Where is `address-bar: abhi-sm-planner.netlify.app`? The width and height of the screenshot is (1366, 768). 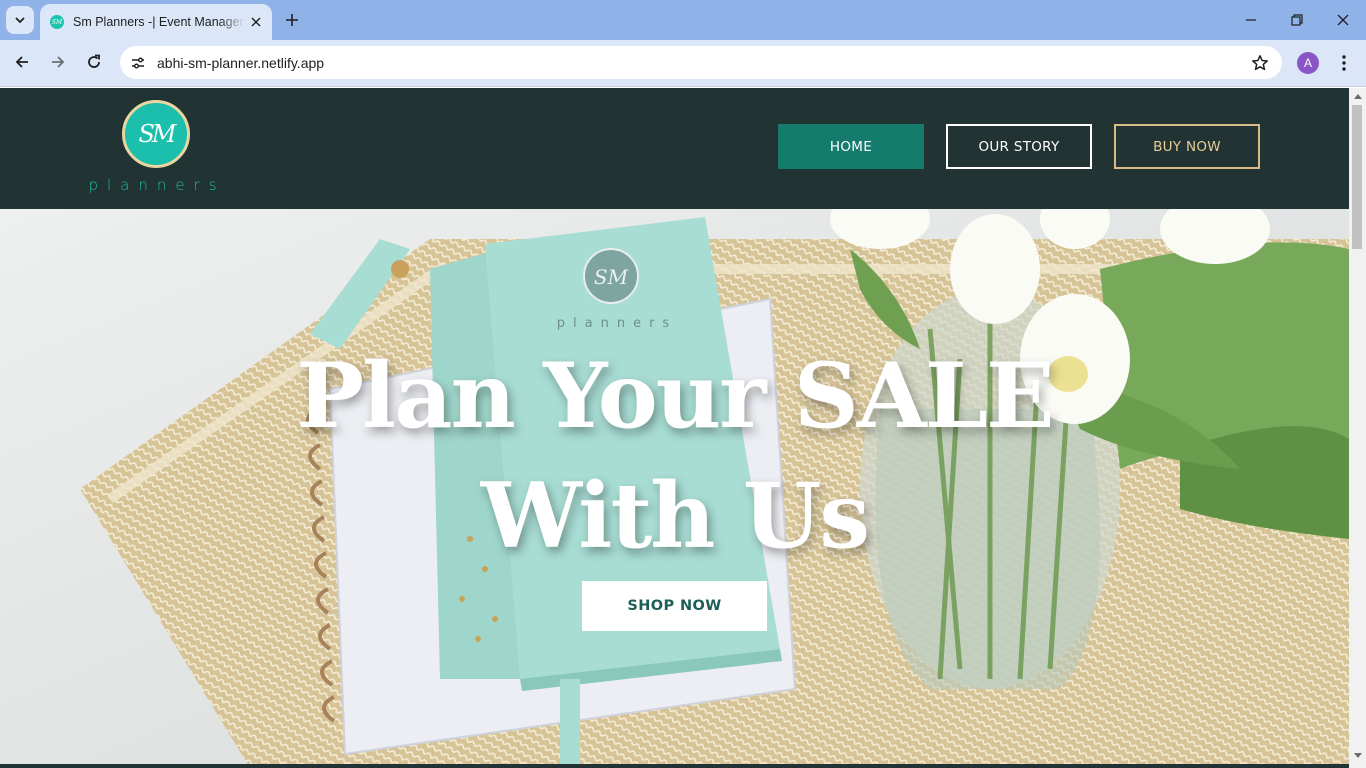 address-bar: abhi-sm-planner.netlify.app is located at coordinates (701, 62).